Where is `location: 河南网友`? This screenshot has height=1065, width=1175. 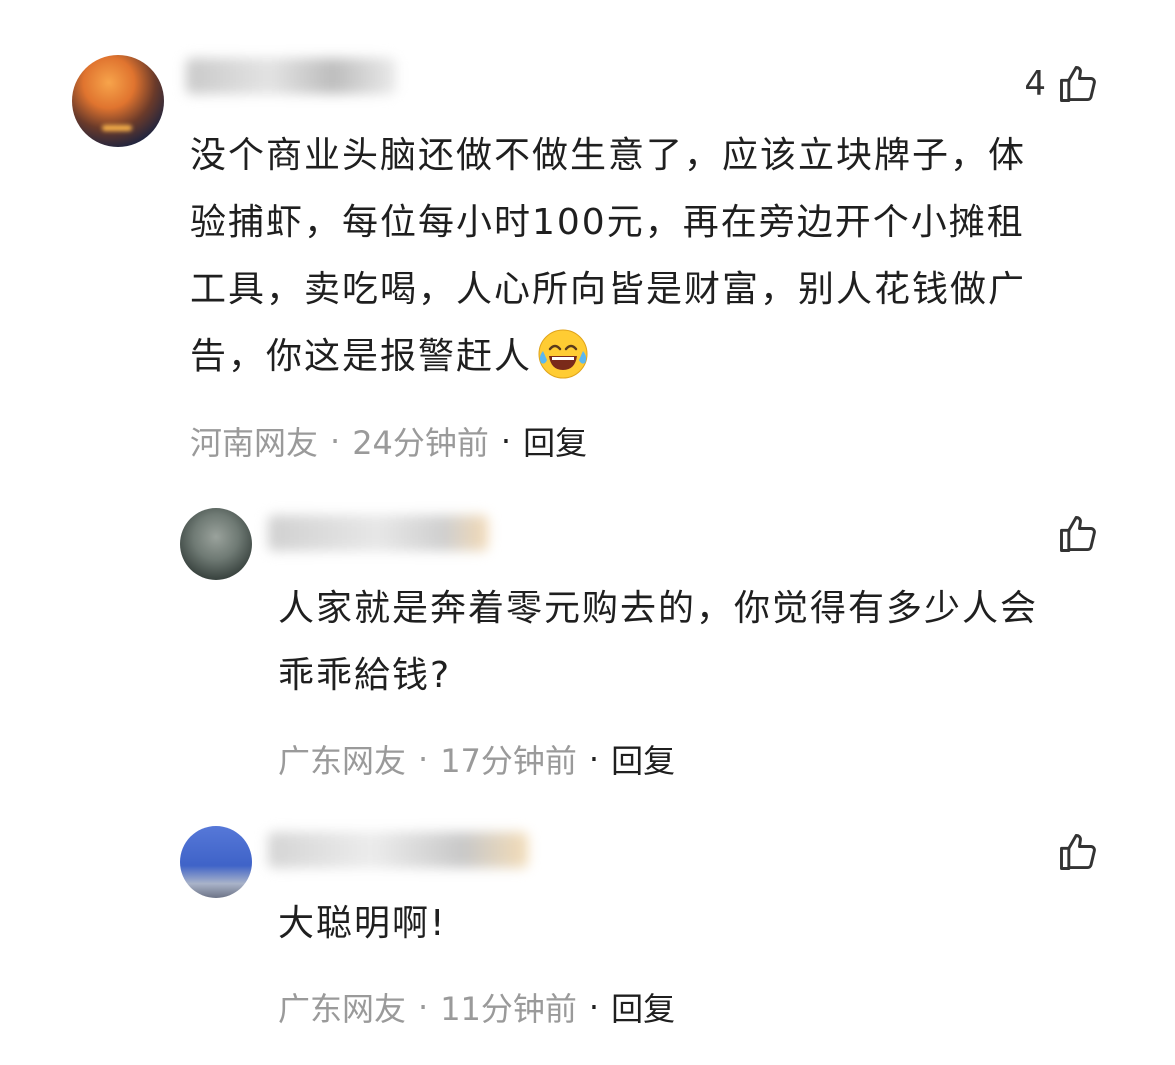 location: 河南网友 is located at coordinates (254, 443).